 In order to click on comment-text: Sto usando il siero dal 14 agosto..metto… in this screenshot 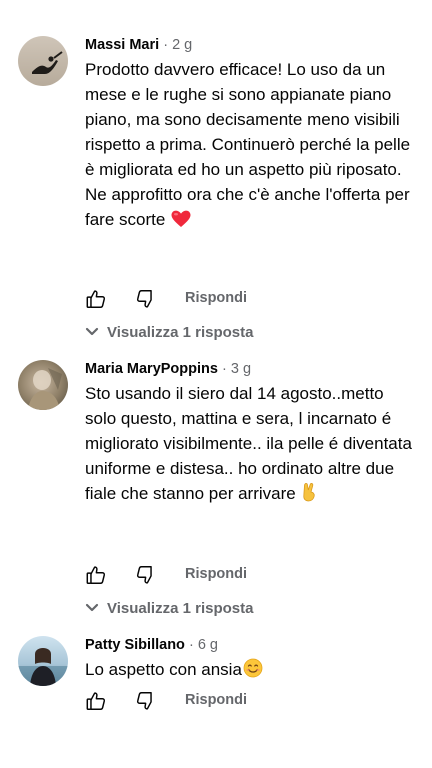, I will do `click(250, 445)`.